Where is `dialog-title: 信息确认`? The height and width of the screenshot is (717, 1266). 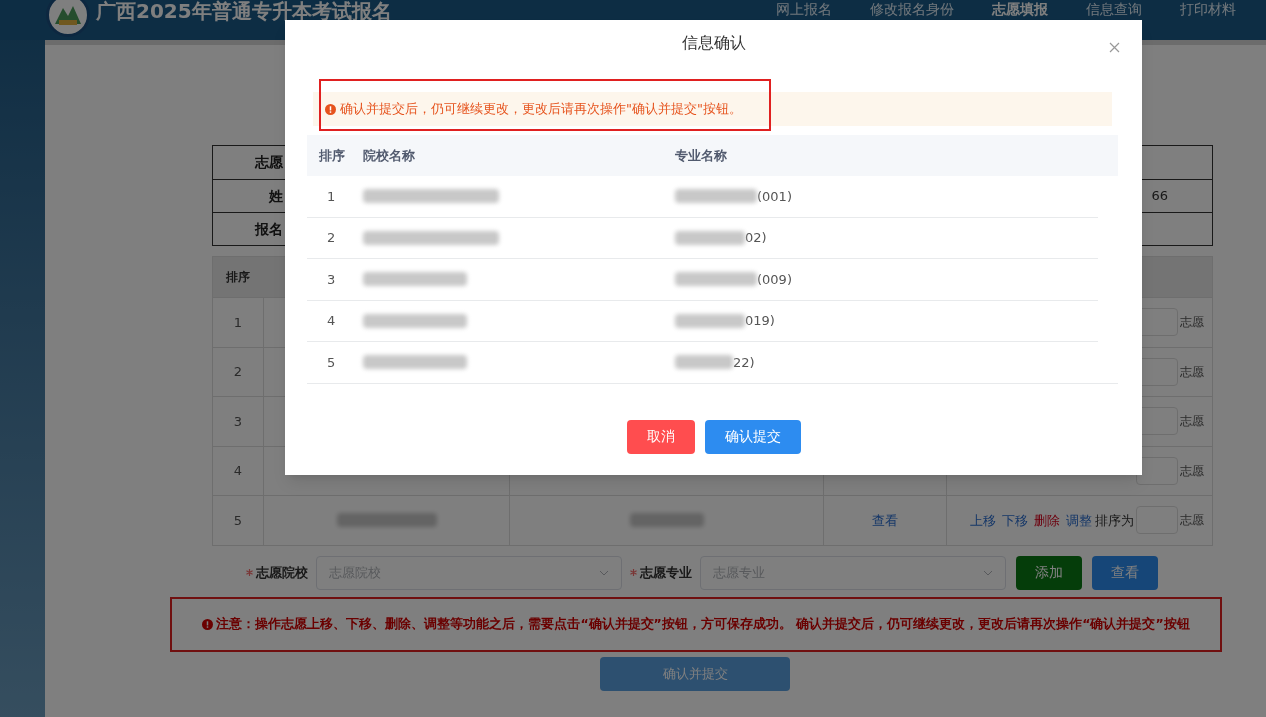 dialog-title: 信息确认 is located at coordinates (713, 42).